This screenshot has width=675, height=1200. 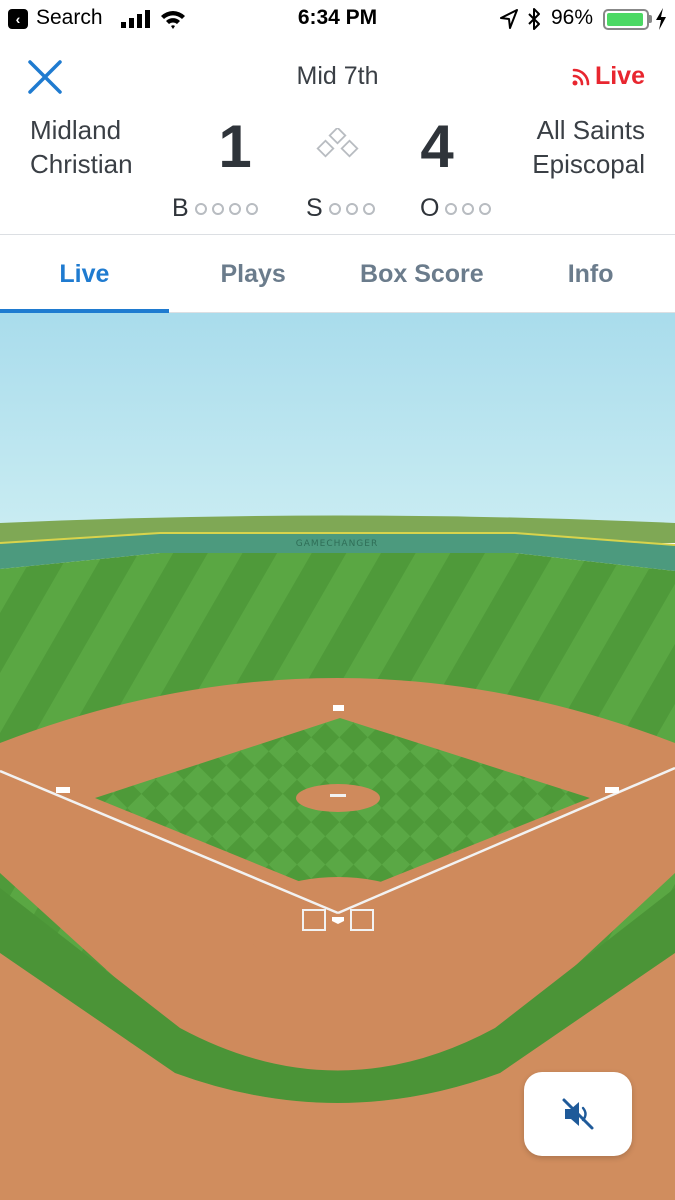 I want to click on away-team-line1: Midland, so click(x=76, y=130).